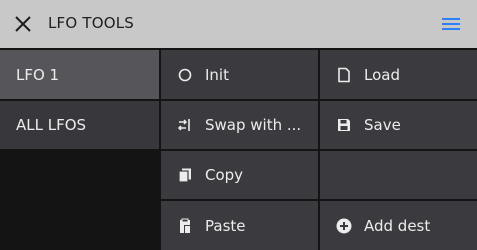  I want to click on sidebar-item-label: LFO 1, so click(38, 74).